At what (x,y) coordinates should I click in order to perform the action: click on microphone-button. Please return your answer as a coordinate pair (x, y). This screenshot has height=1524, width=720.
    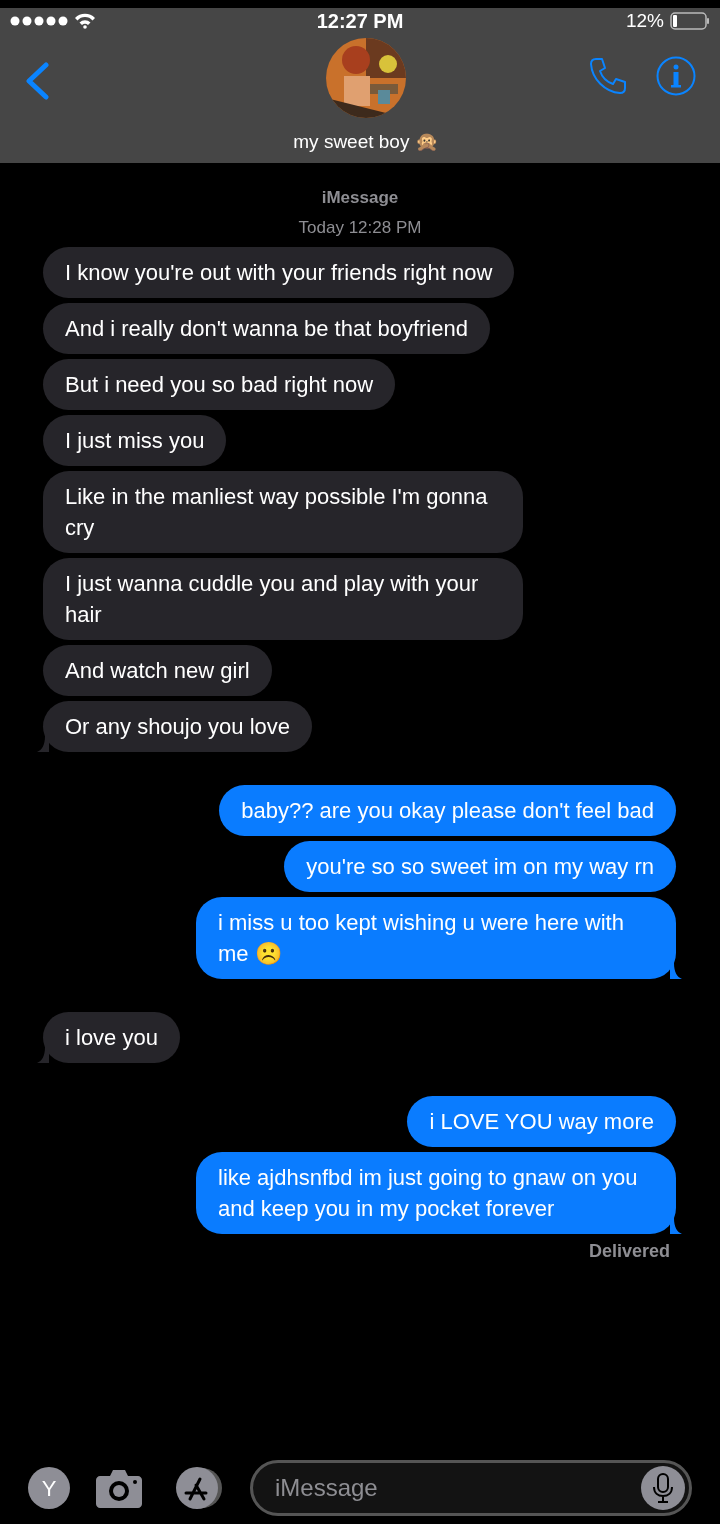
    Looking at the image, I should click on (663, 1488).